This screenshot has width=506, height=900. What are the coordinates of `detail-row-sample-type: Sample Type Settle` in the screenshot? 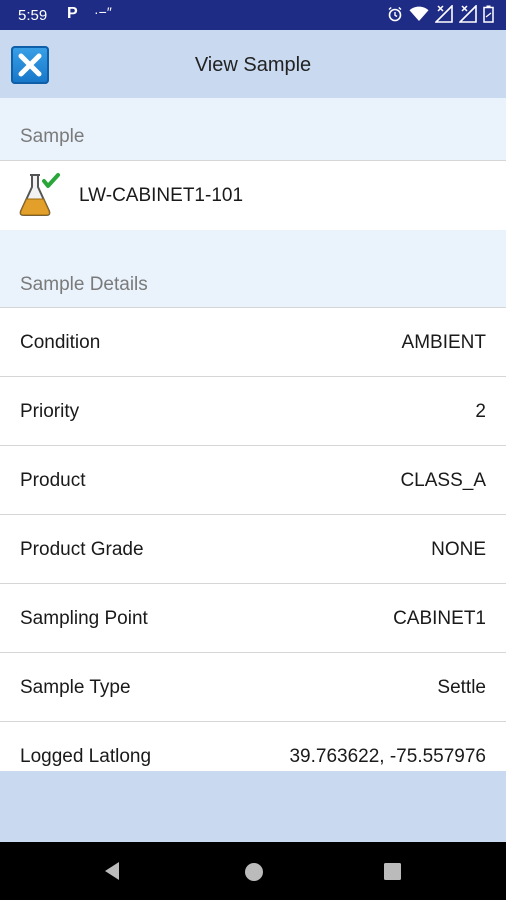 It's located at (253, 687).